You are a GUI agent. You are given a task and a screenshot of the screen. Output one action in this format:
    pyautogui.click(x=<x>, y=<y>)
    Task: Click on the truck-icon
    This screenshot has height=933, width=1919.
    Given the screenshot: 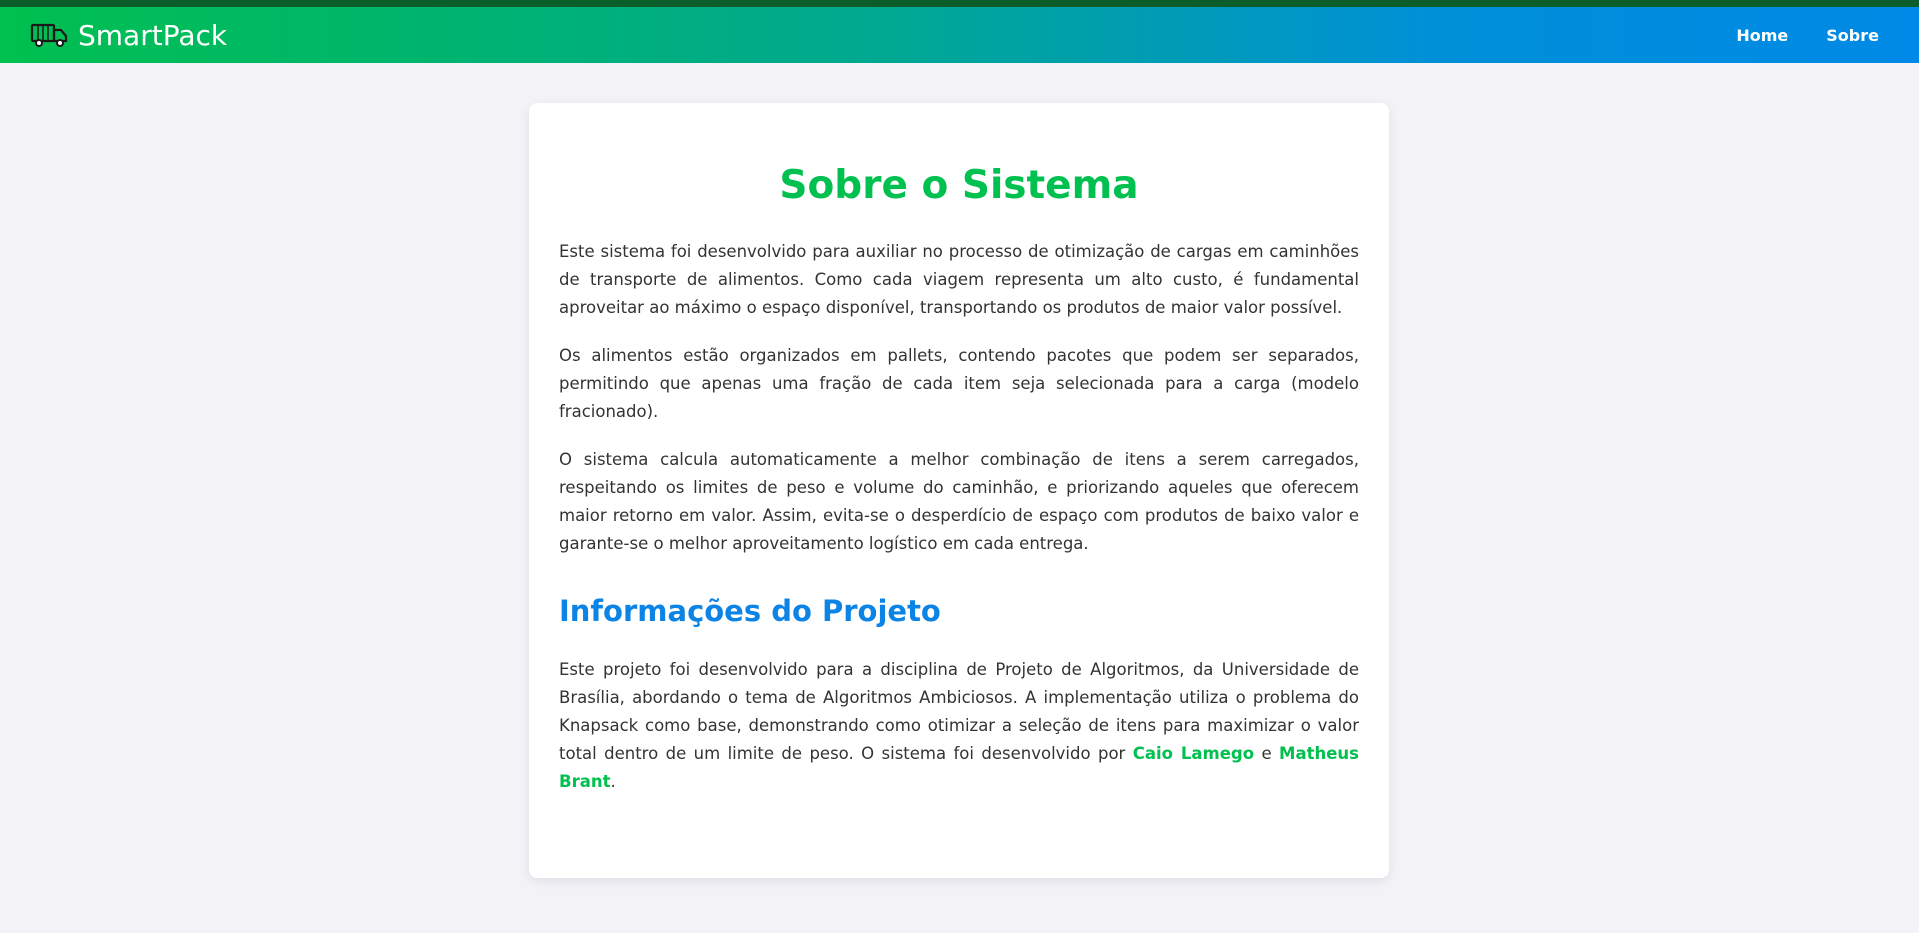 What is the action you would take?
    pyautogui.click(x=49, y=35)
    